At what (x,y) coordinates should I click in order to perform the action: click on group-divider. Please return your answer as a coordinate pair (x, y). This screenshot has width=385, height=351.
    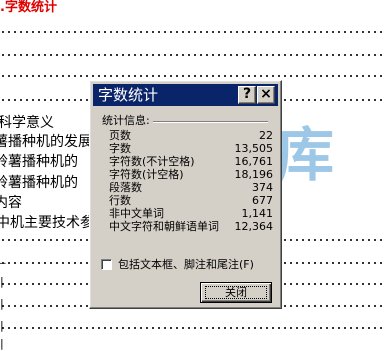
    Looking at the image, I should click on (206, 122).